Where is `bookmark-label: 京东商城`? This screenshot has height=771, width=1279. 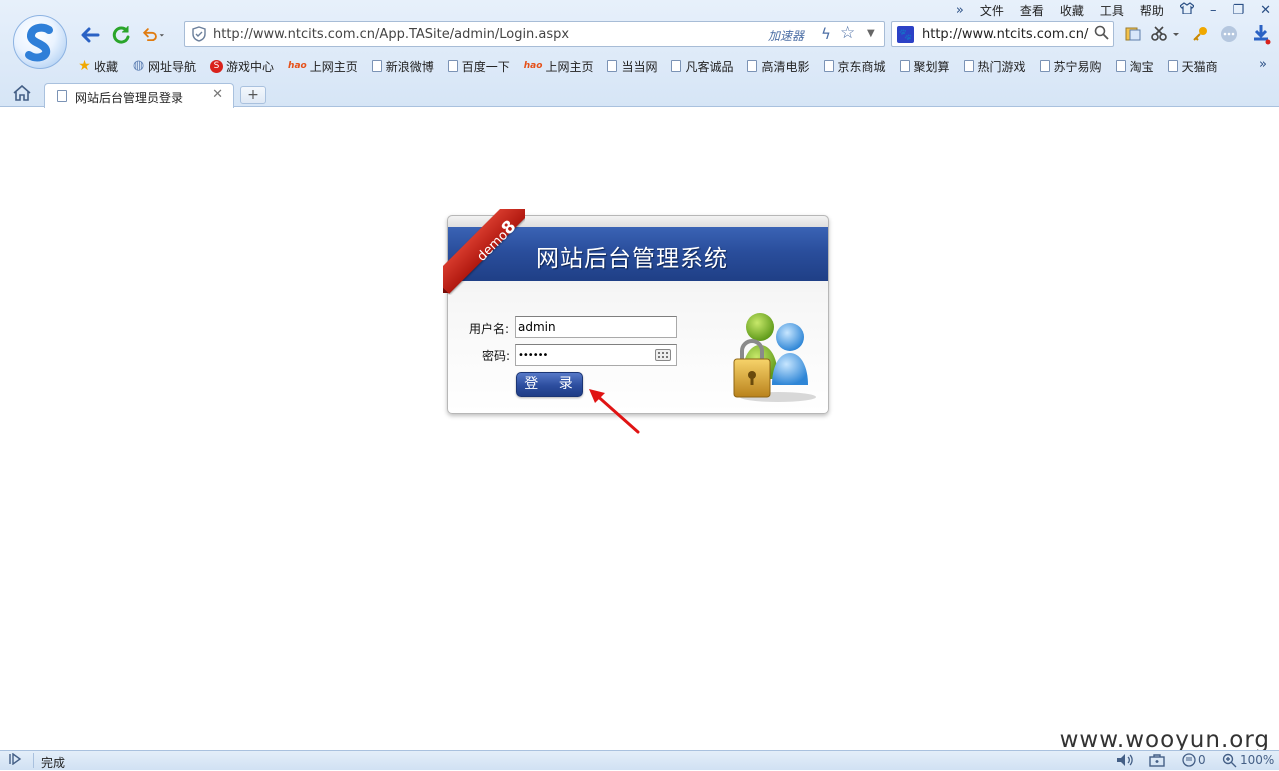 bookmark-label: 京东商城 is located at coordinates (861, 66).